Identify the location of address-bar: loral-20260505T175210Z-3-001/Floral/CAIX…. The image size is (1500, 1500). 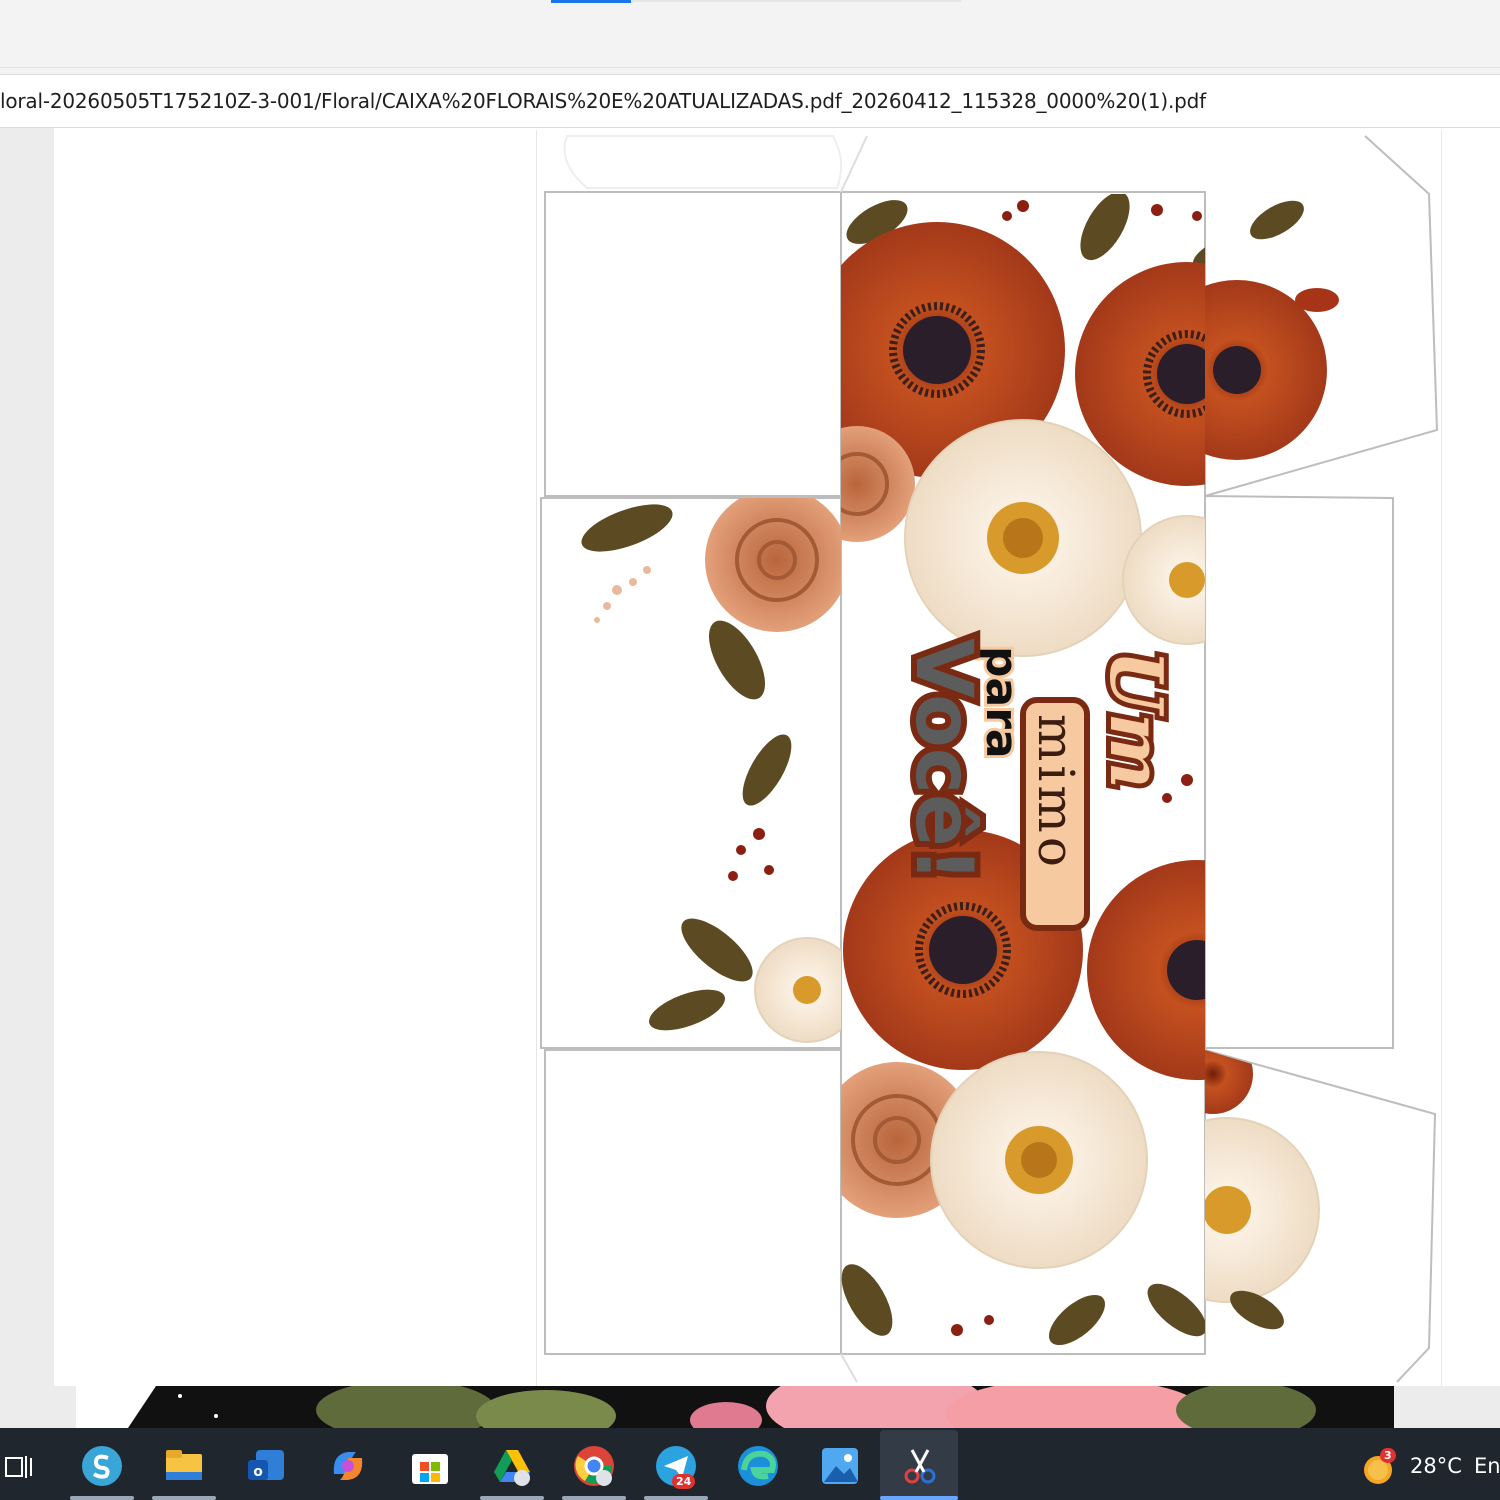
(750, 101).